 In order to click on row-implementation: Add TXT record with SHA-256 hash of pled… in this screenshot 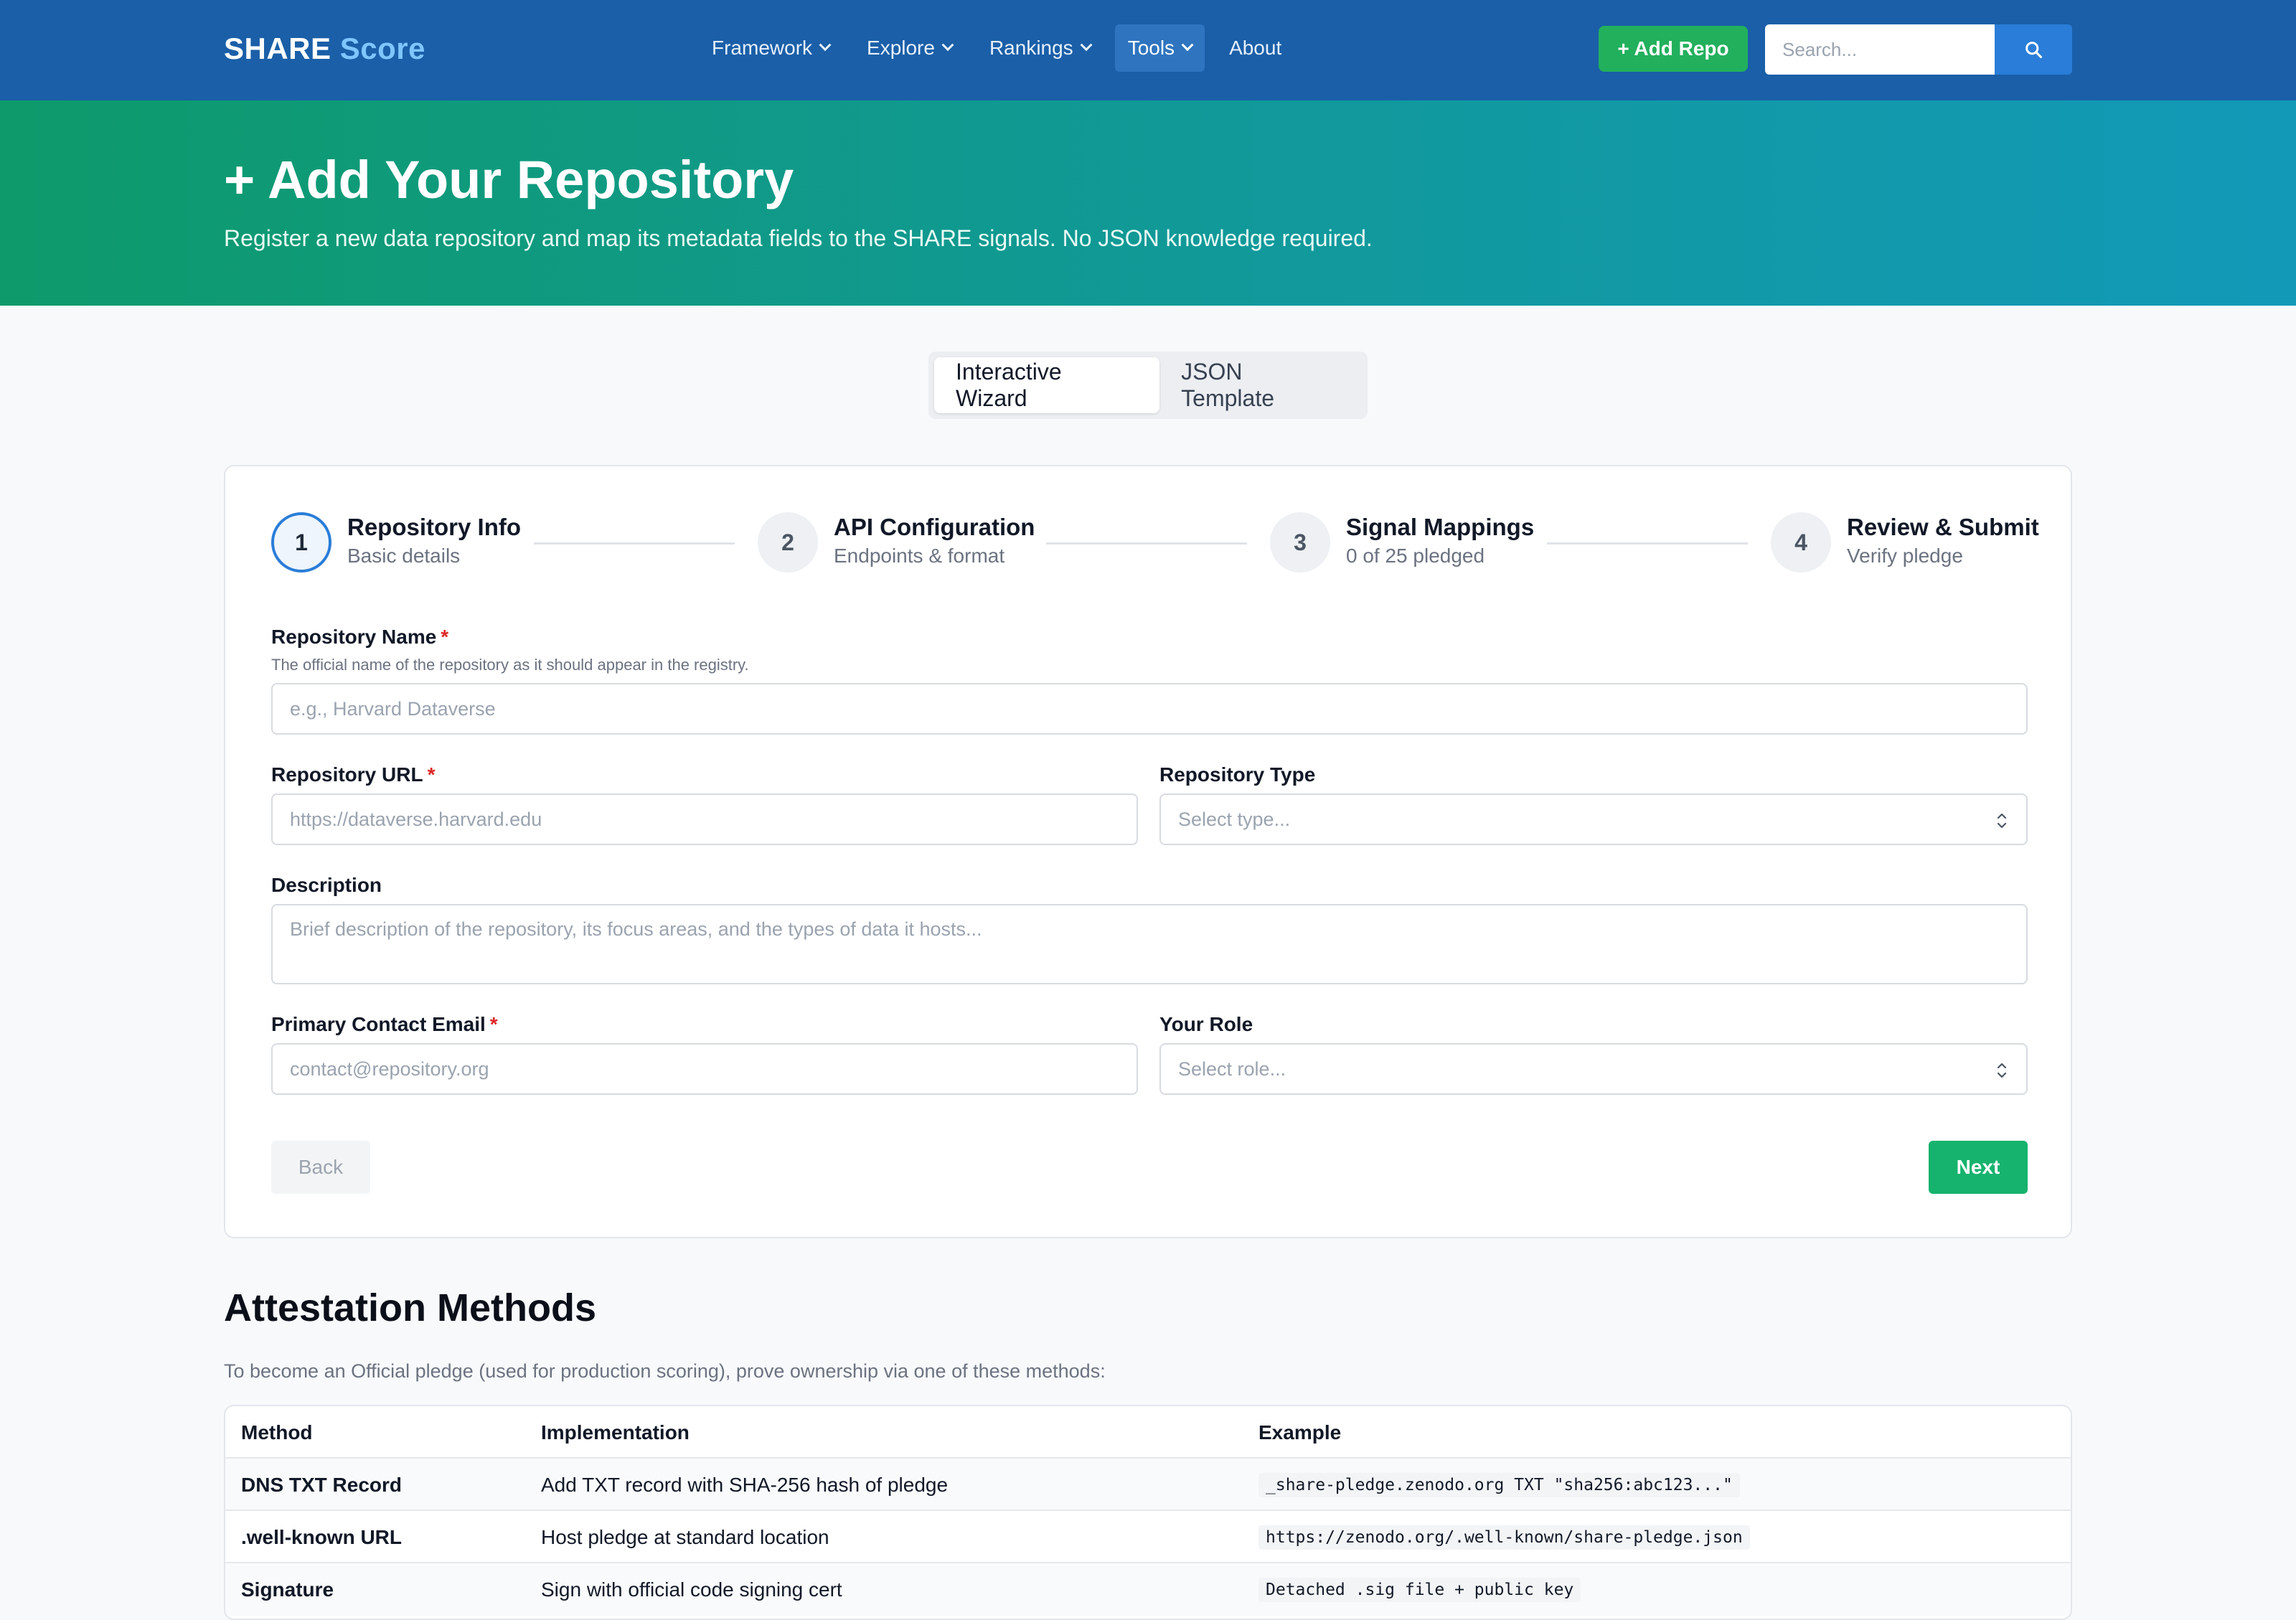, I will do `click(745, 1485)`.